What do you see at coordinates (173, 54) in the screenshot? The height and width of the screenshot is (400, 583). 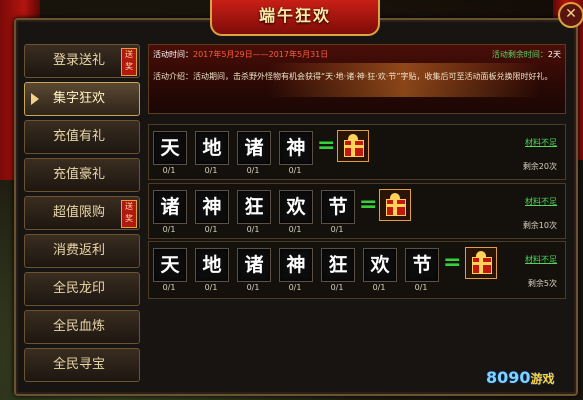 I see `event-time-label: 活动时间：` at bounding box center [173, 54].